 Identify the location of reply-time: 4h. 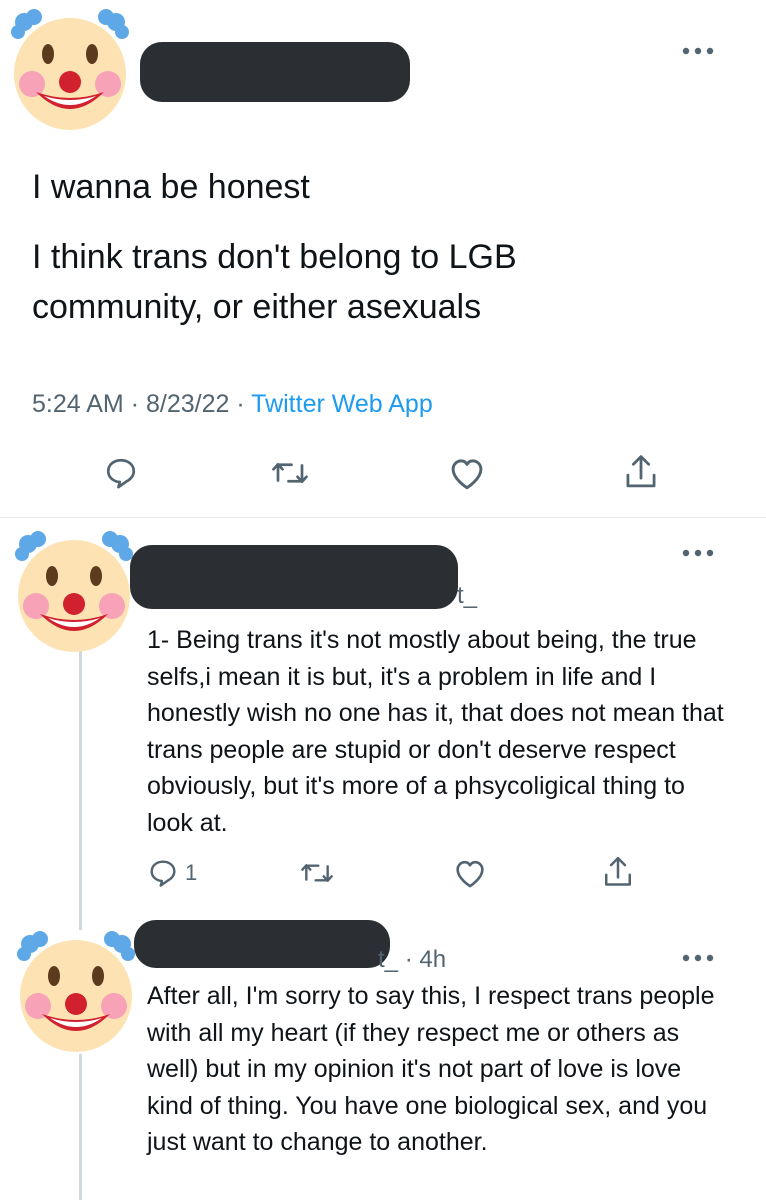
(432, 959).